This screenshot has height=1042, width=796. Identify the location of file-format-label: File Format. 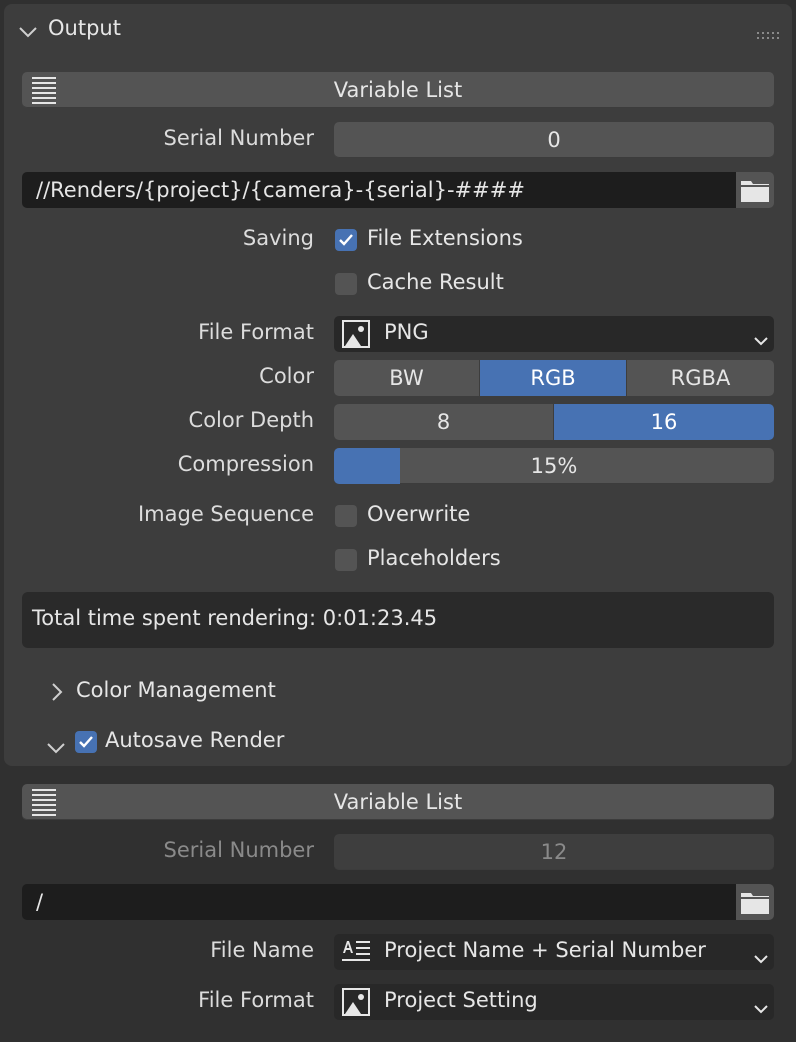
(256, 332).